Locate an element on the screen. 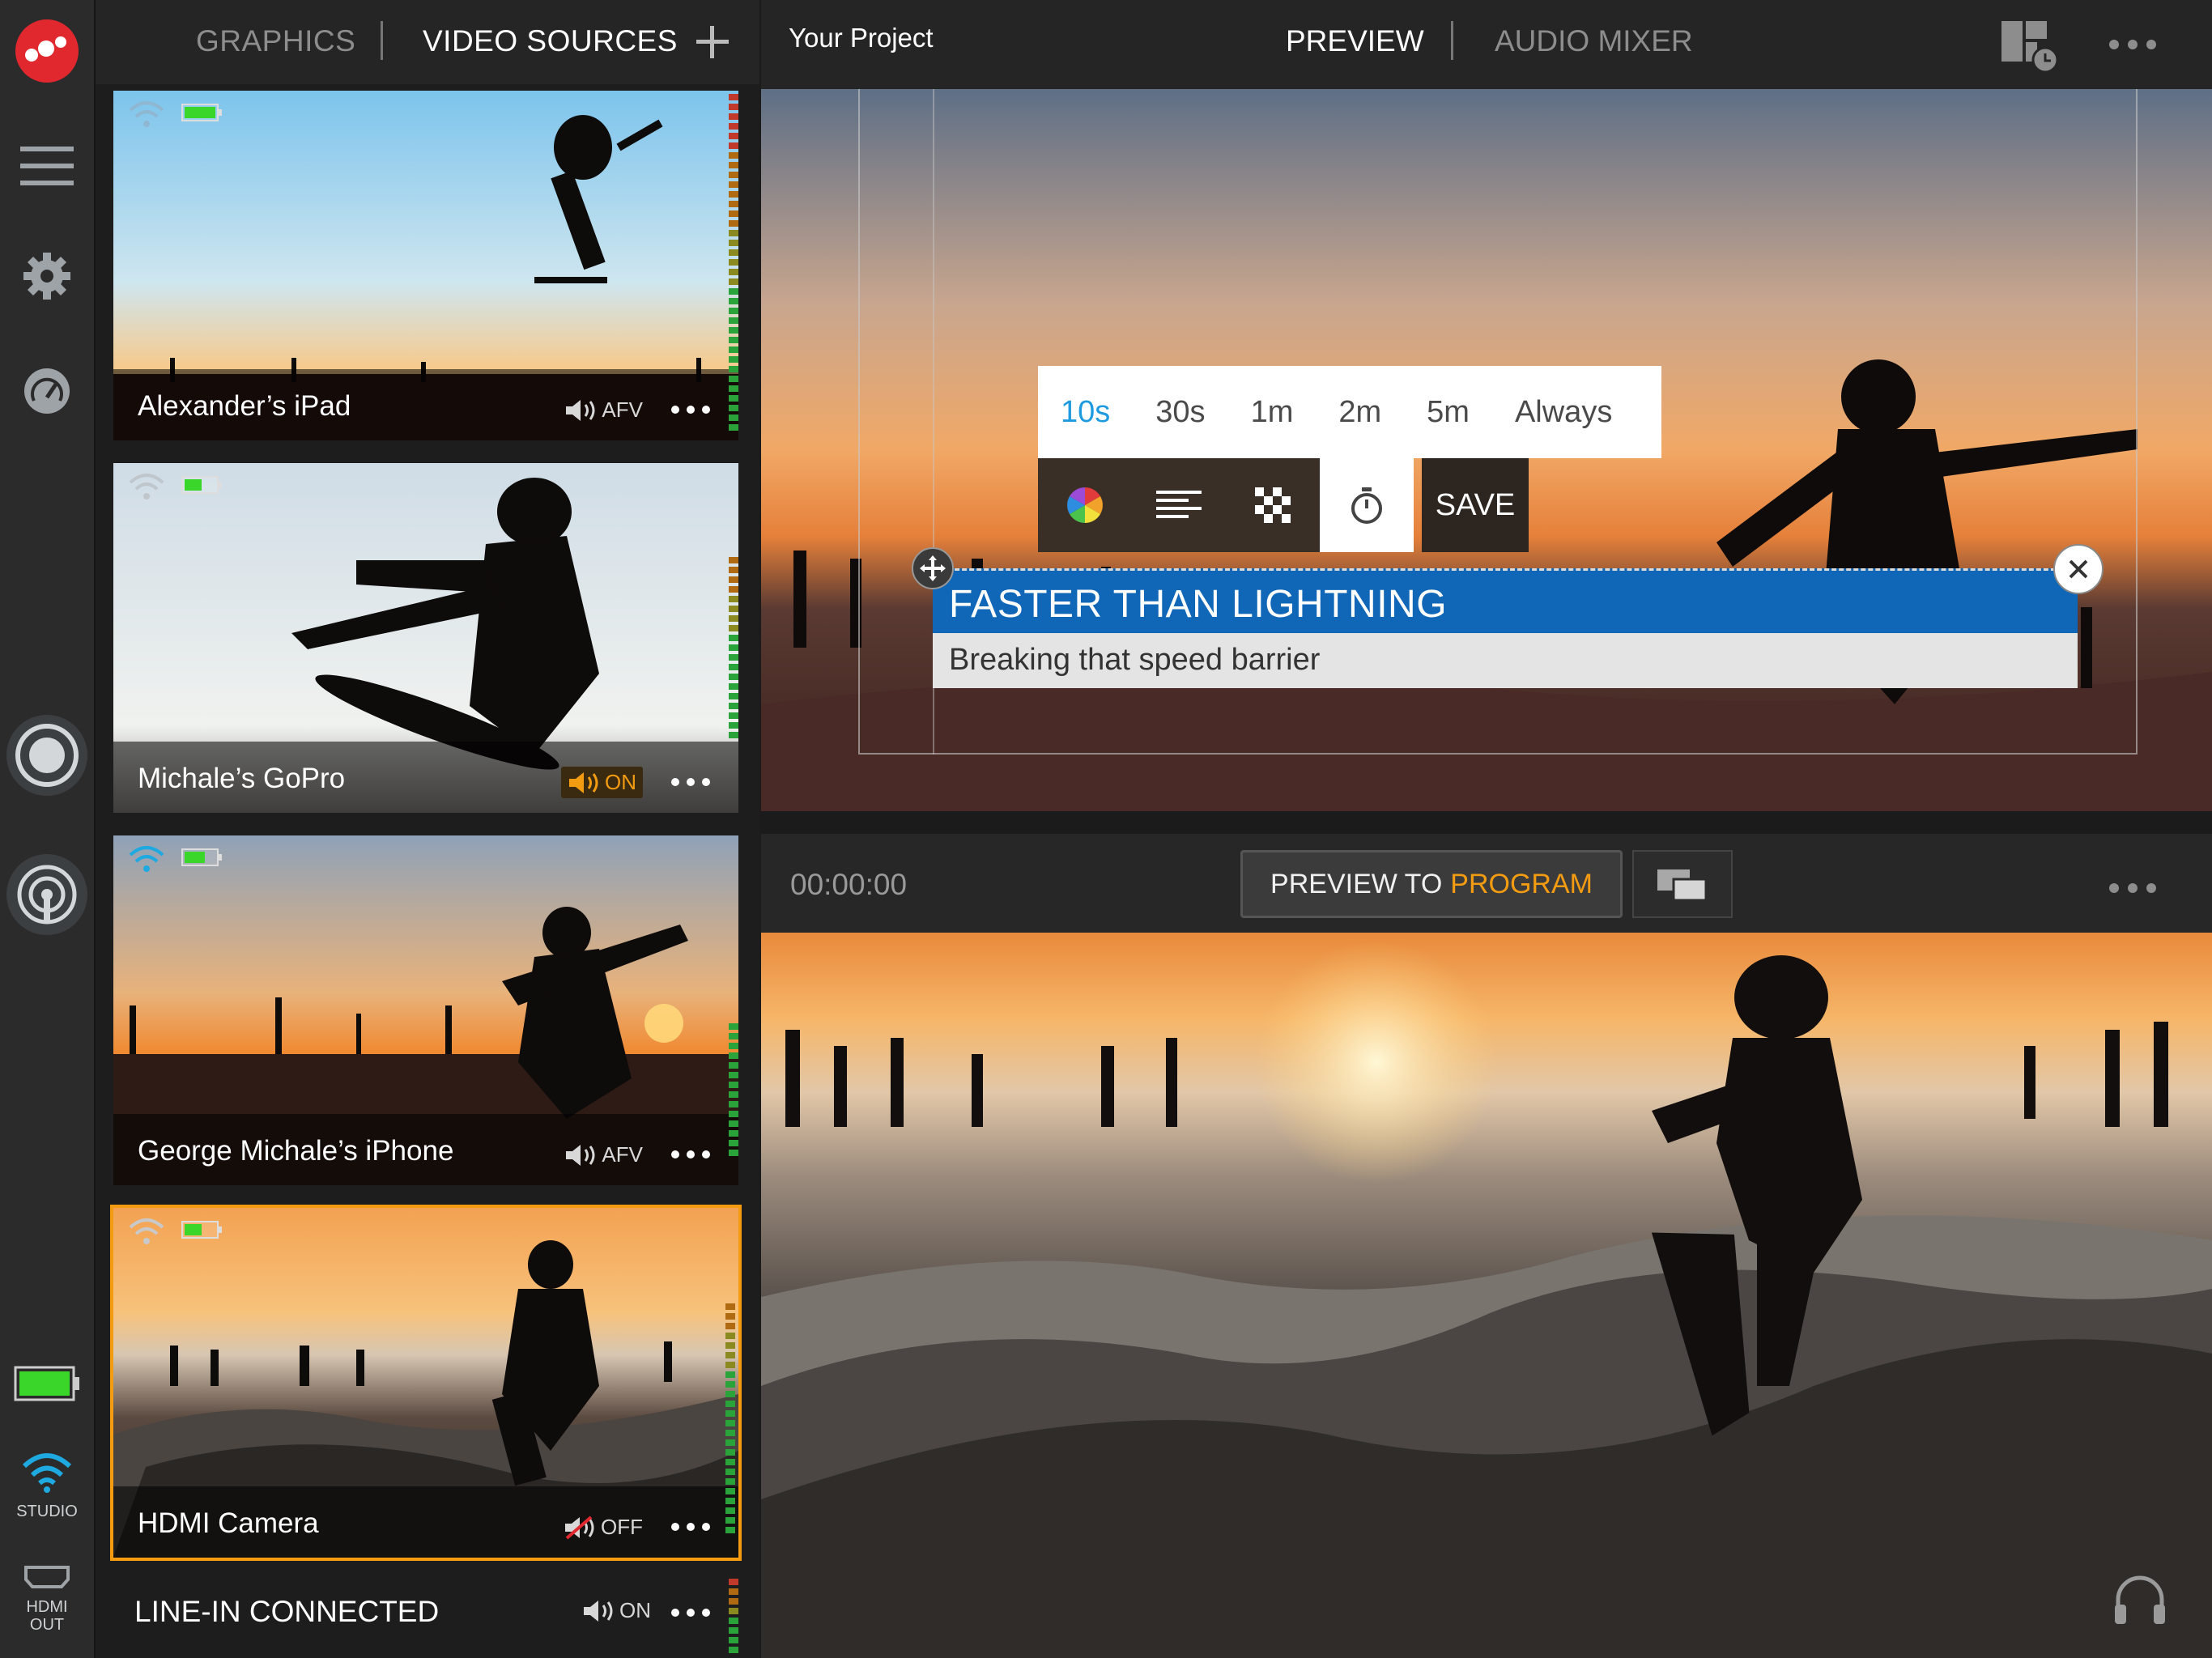 The height and width of the screenshot is (1658, 2212). headphones-icon is located at coordinates (2140, 1599).